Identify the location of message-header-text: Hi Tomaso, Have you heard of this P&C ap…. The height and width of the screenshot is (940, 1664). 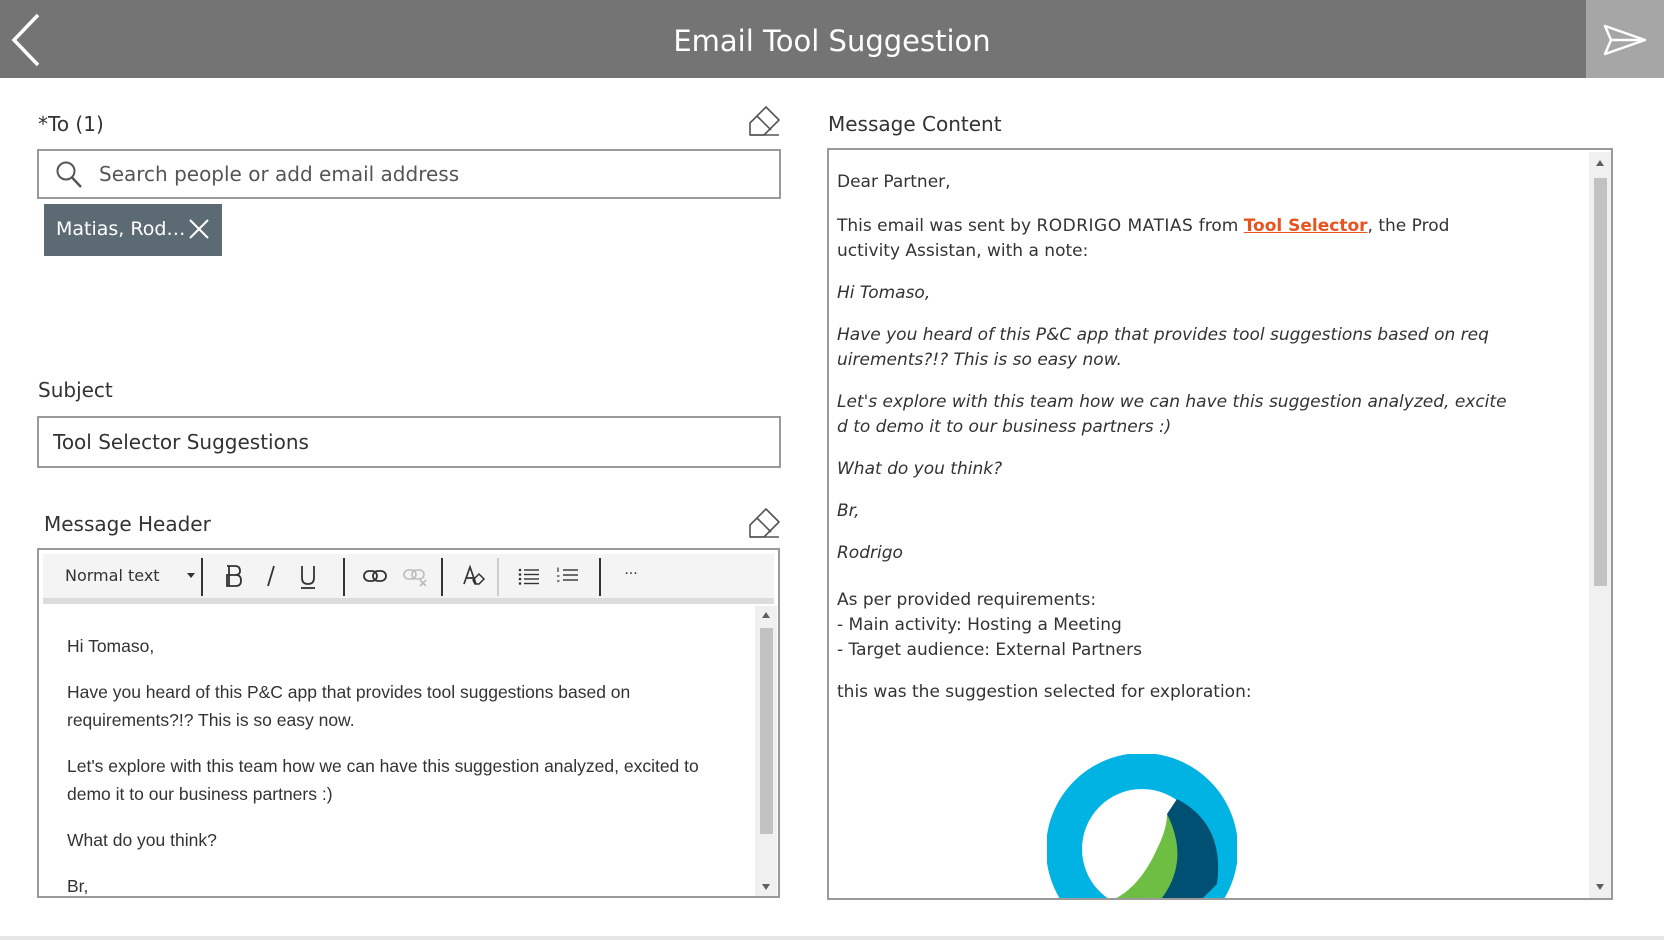
(399, 751).